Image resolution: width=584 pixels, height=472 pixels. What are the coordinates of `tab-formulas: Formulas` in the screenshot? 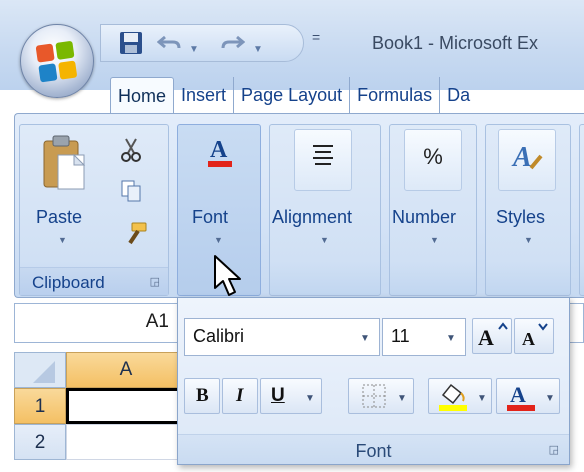 It's located at (395, 96).